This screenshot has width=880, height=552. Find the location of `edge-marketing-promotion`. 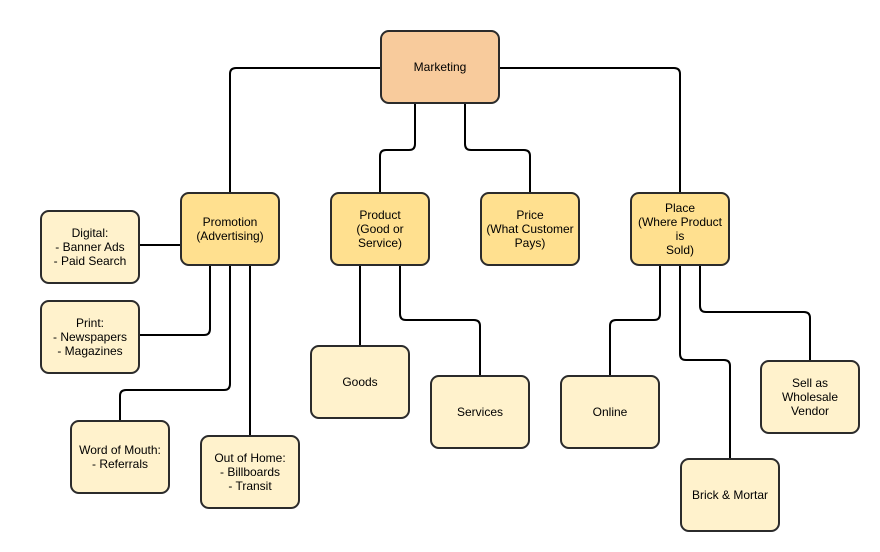

edge-marketing-promotion is located at coordinates (304, 129).